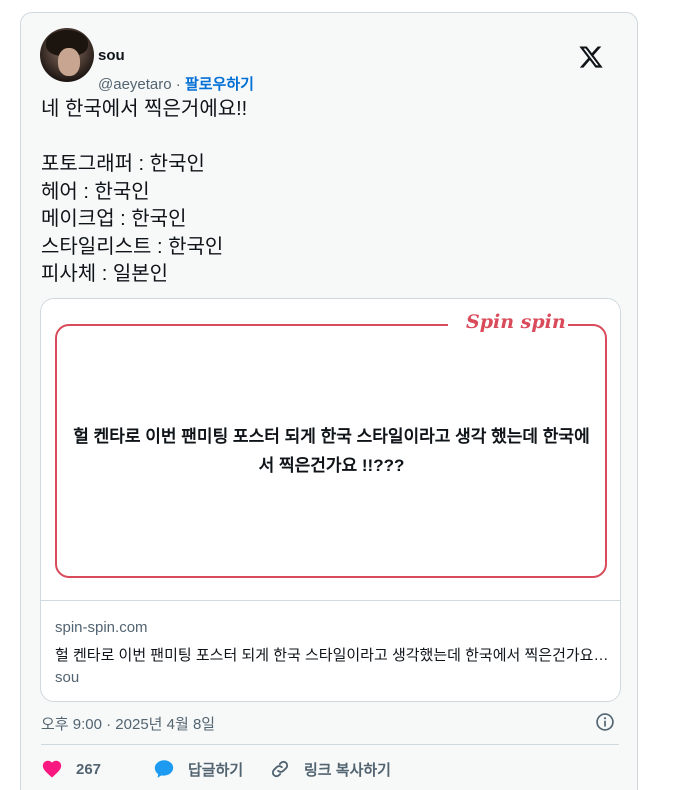 The image size is (676, 790). I want to click on speech-bubble-icon, so click(164, 769).